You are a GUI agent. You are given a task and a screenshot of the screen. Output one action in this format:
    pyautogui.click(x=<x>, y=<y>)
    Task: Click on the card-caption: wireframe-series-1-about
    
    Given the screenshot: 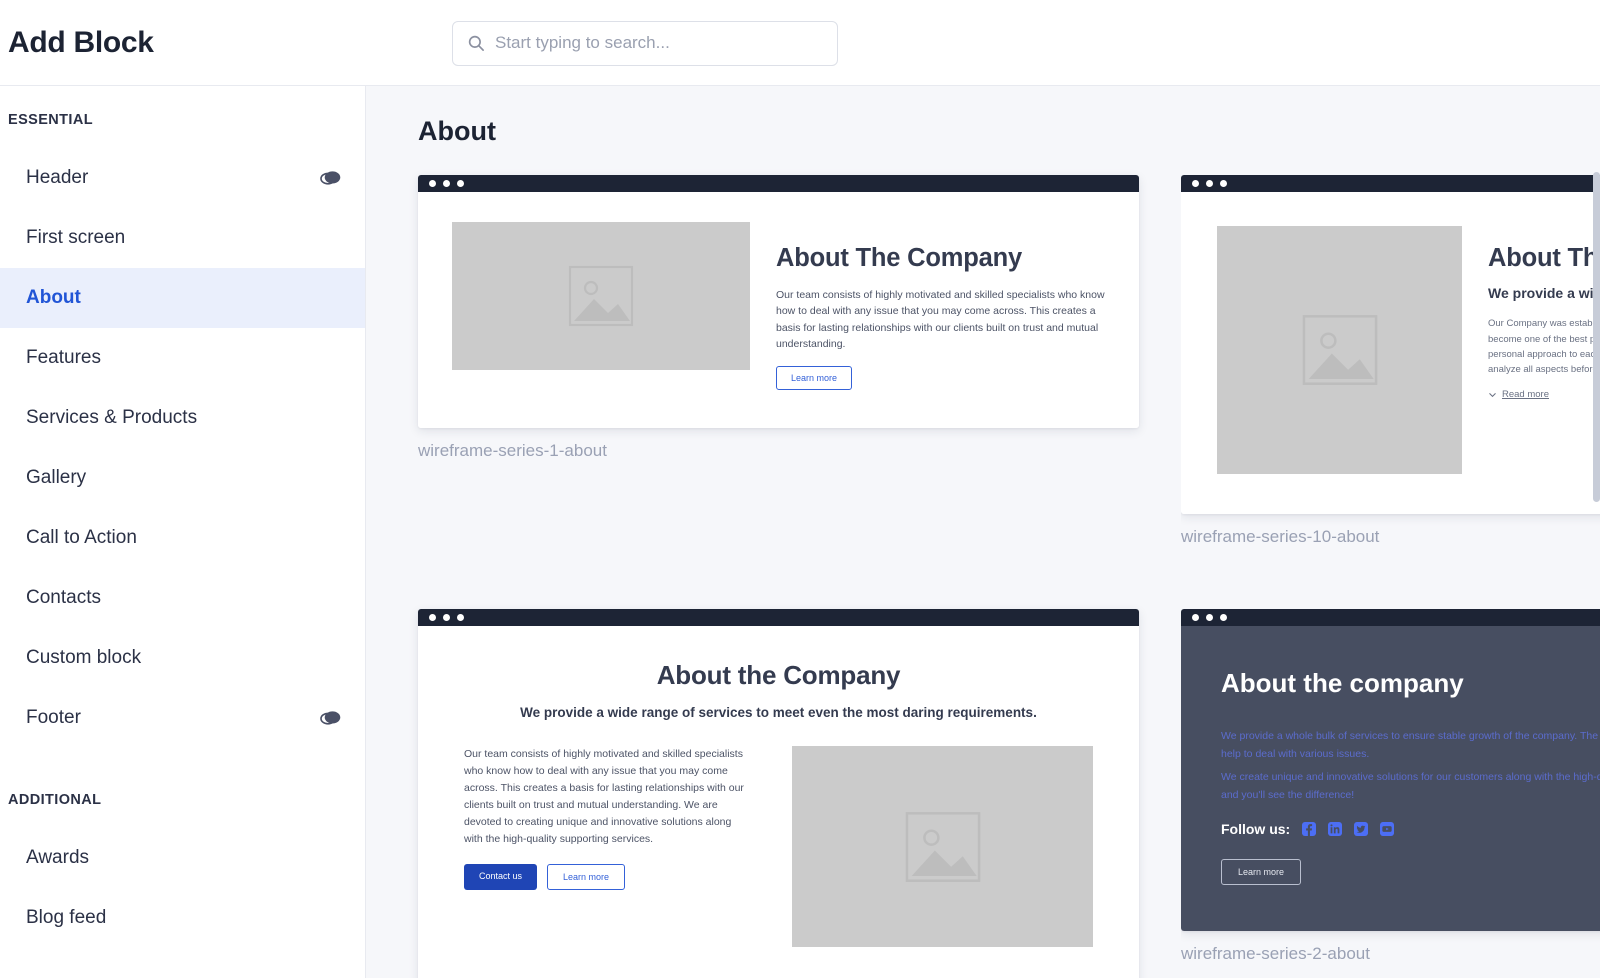 What is the action you would take?
    pyautogui.click(x=512, y=451)
    